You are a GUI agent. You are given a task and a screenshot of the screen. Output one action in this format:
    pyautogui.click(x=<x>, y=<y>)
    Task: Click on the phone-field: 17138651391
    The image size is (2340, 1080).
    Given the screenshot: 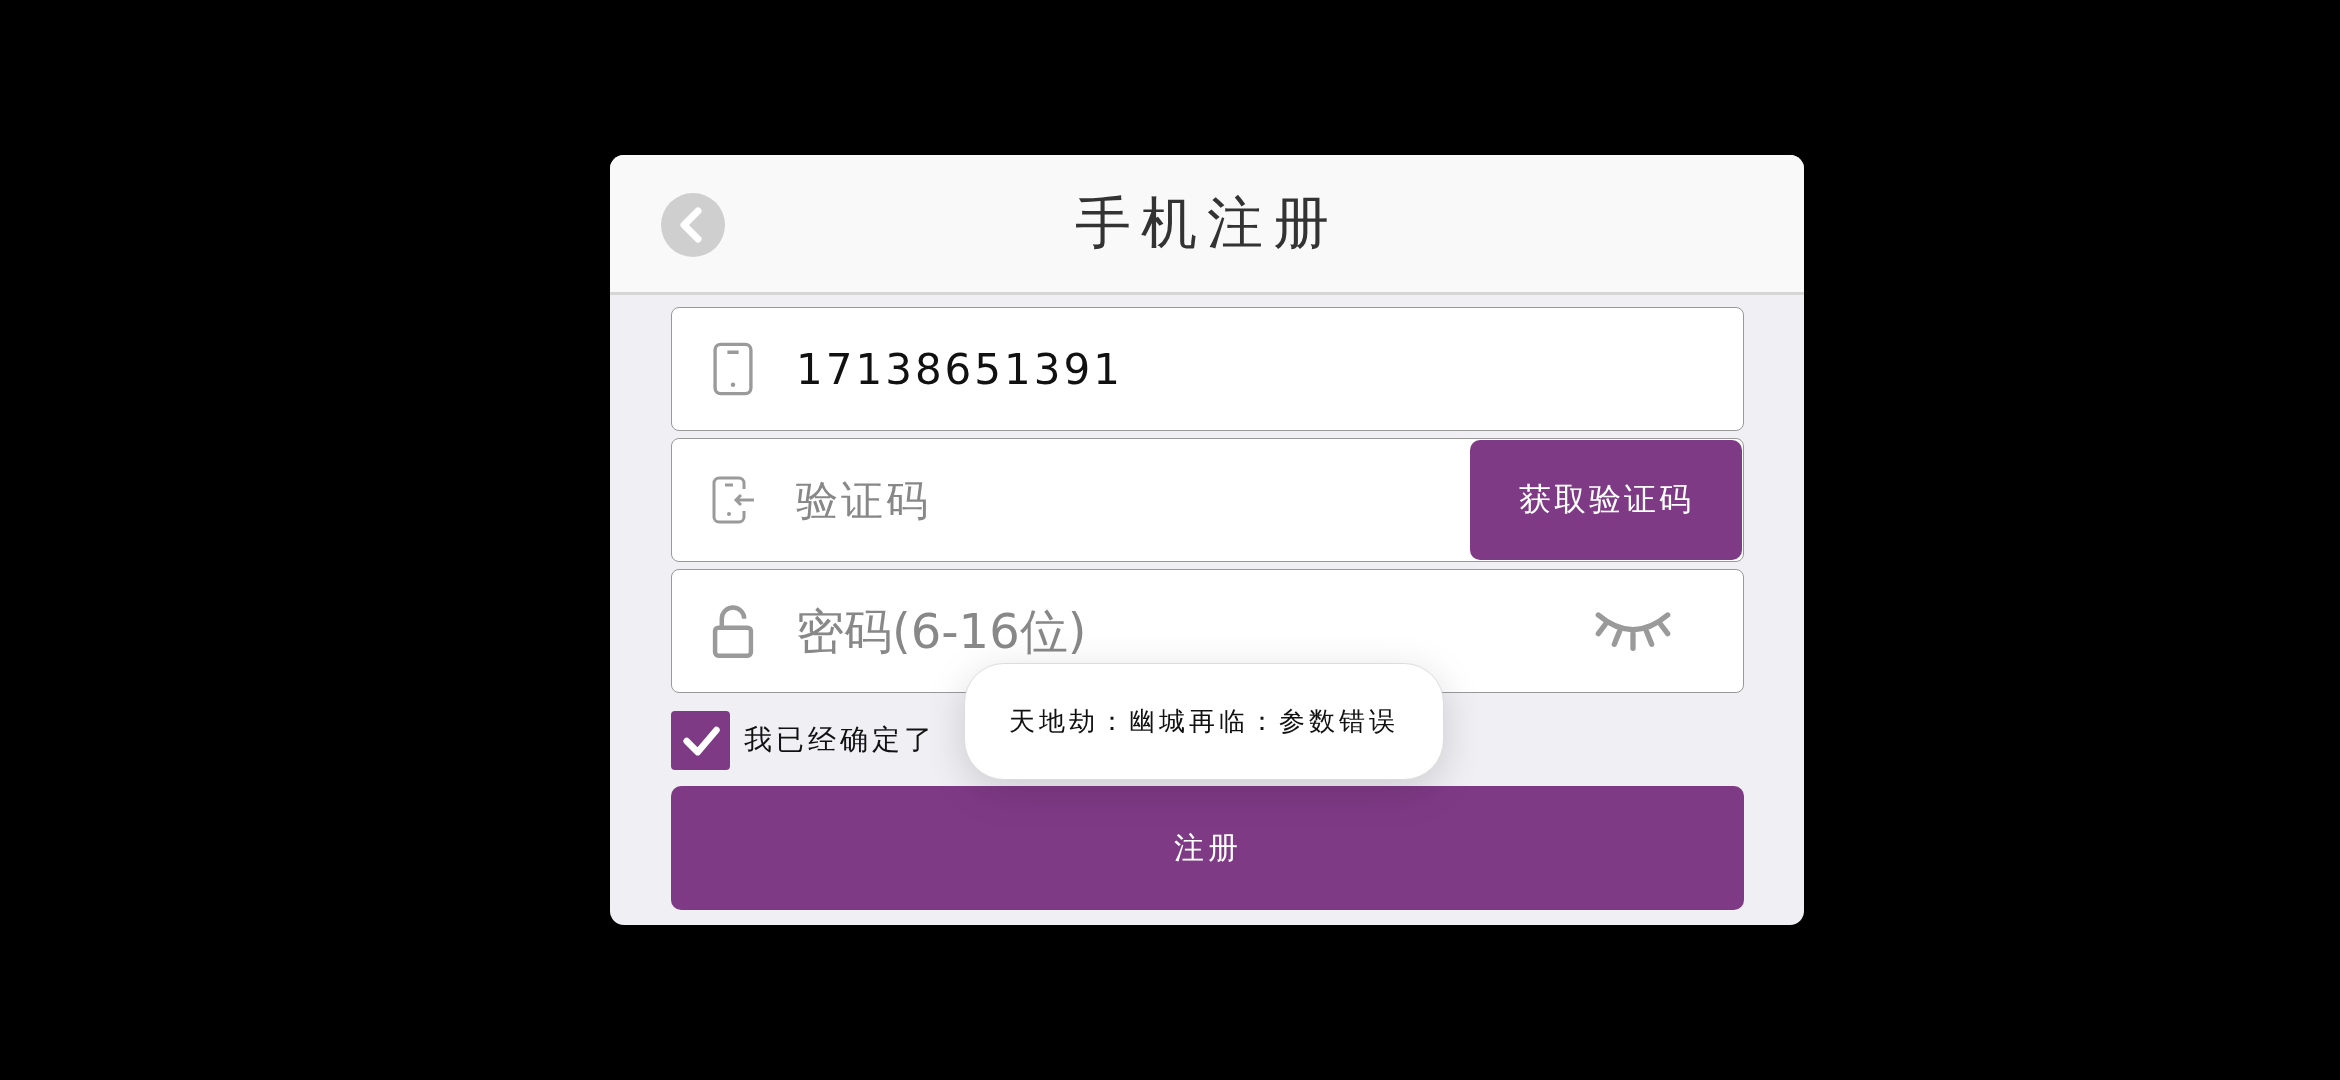 What is the action you would take?
    pyautogui.click(x=1269, y=369)
    